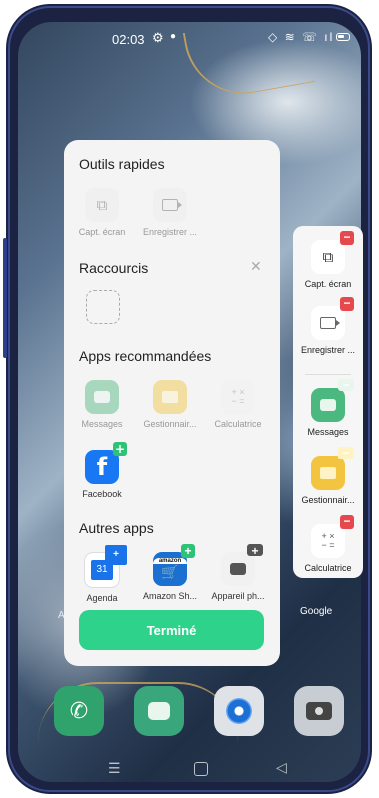 The image size is (379, 798). What do you see at coordinates (189, 37) in the screenshot?
I see `status-bar: 02:03 ⚙ ● ◇ ≋ ☏ ıl` at bounding box center [189, 37].